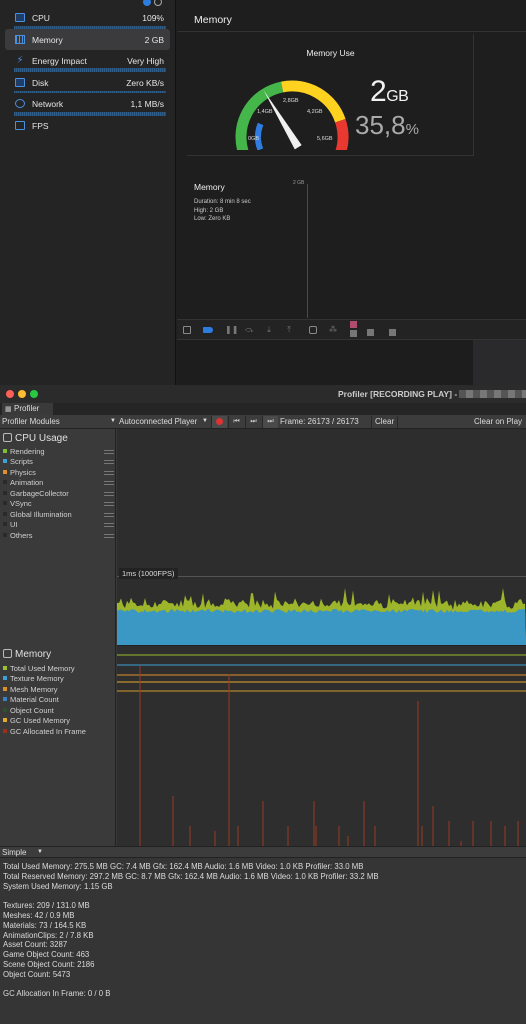 The height and width of the screenshot is (1024, 526). What do you see at coordinates (14, 852) in the screenshot?
I see `view-mode-dropdown: Simple` at bounding box center [14, 852].